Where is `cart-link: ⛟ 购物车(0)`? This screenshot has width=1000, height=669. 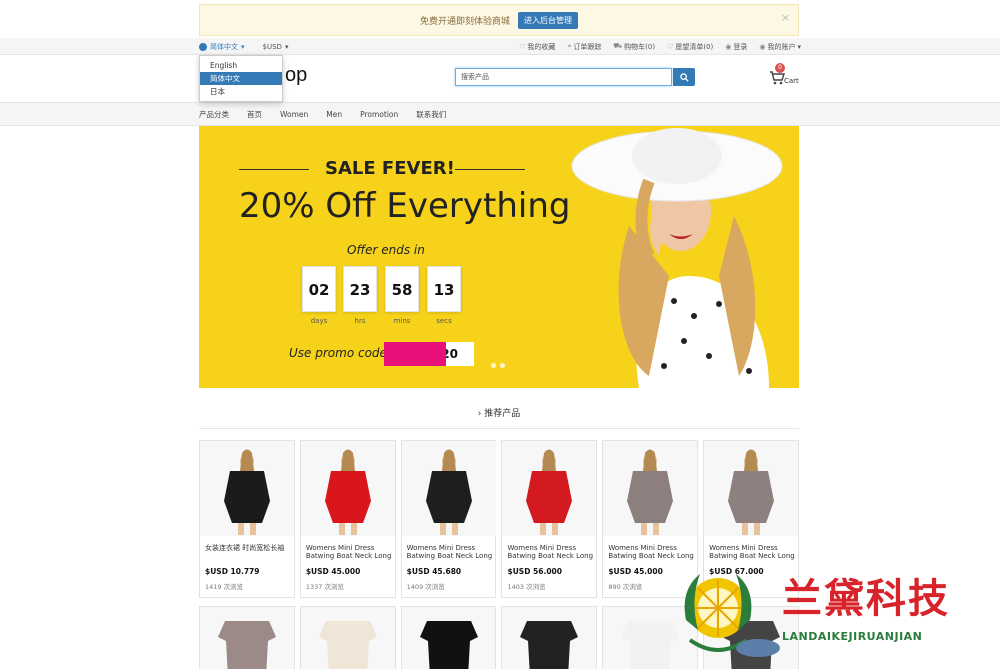
cart-link: ⛟ 购物车(0) is located at coordinates (634, 47).